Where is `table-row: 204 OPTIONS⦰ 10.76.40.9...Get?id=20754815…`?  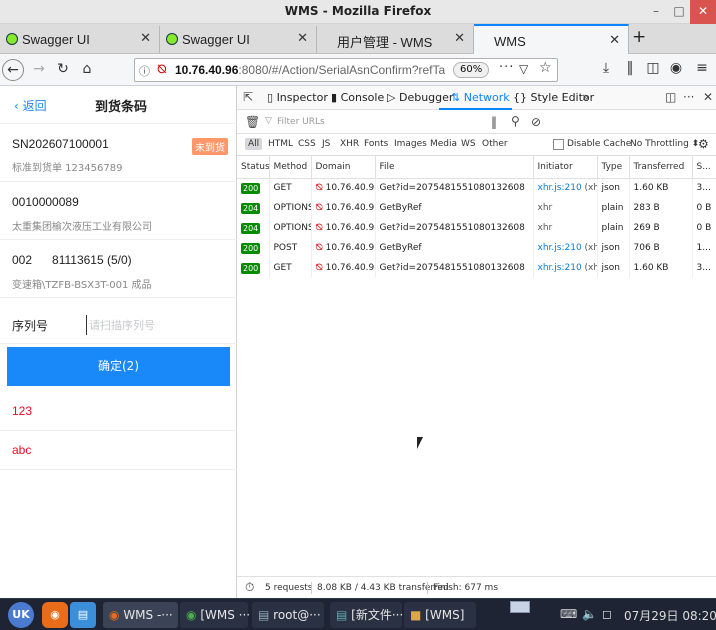 table-row: 204 OPTIONS⦰ 10.76.40.9...Get?id=20754815… is located at coordinates (476, 228).